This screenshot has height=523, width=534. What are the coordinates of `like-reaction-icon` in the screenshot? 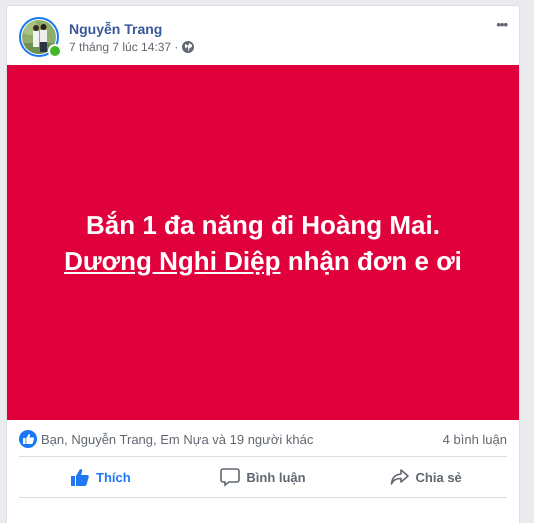 It's located at (28, 439).